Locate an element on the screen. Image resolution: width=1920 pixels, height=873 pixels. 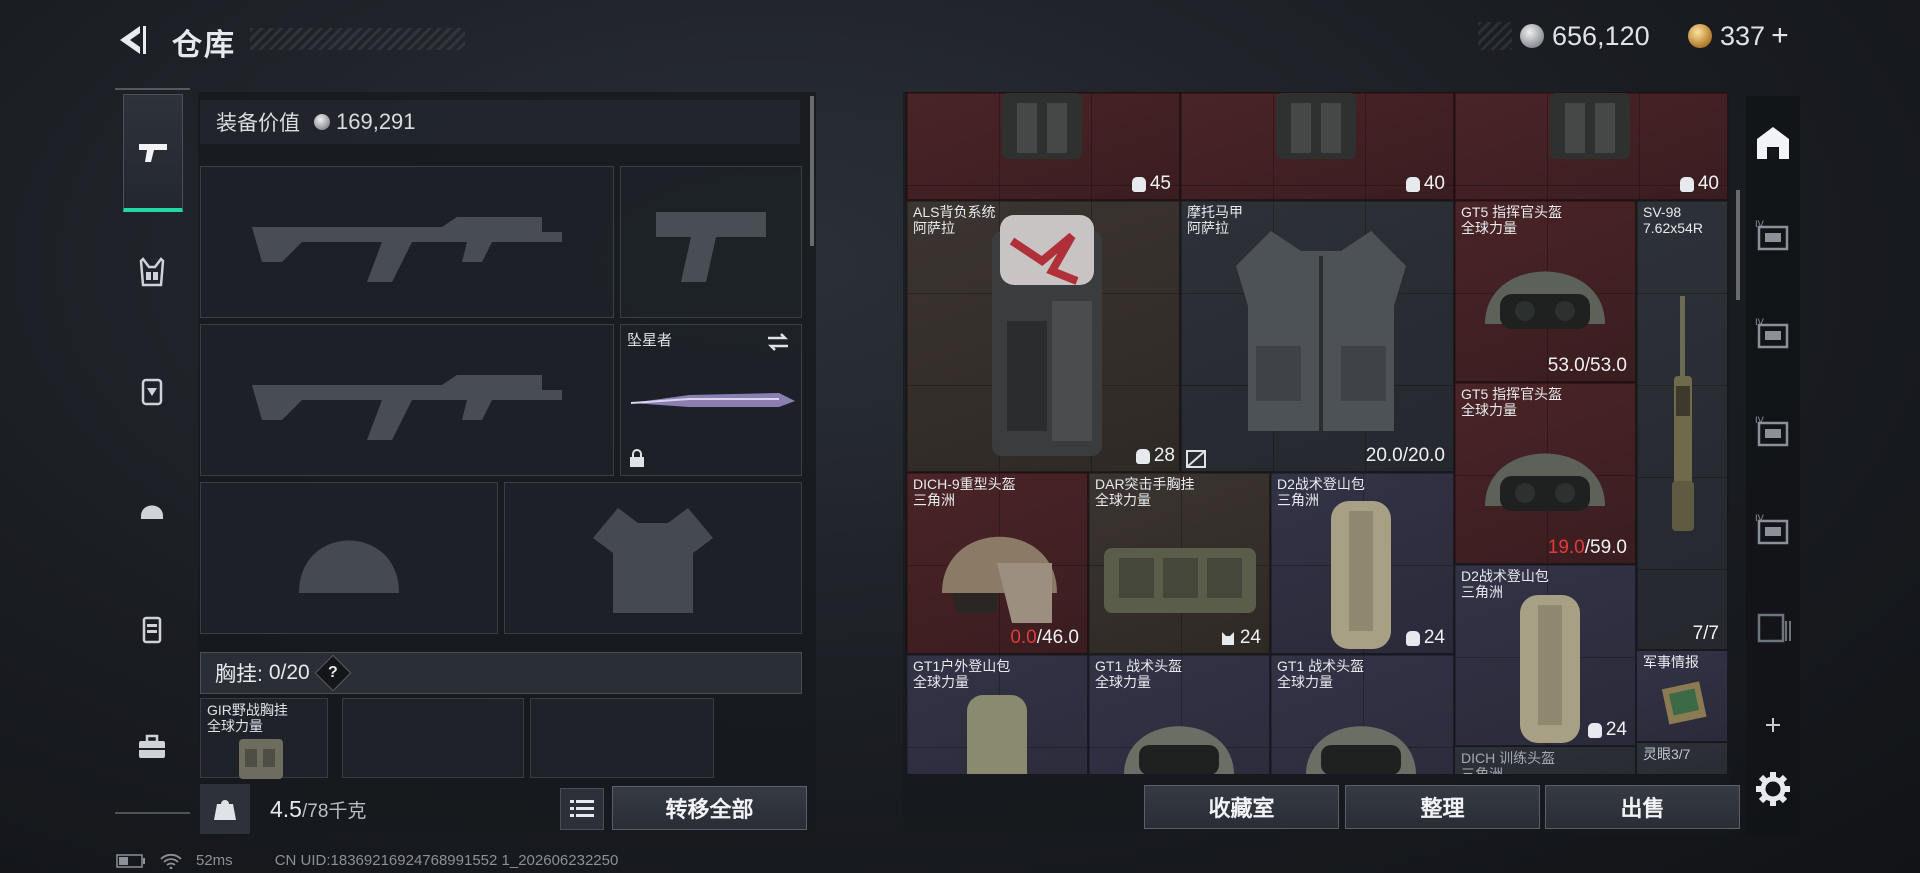
gold-currency: 337 + is located at coordinates (1738, 36).